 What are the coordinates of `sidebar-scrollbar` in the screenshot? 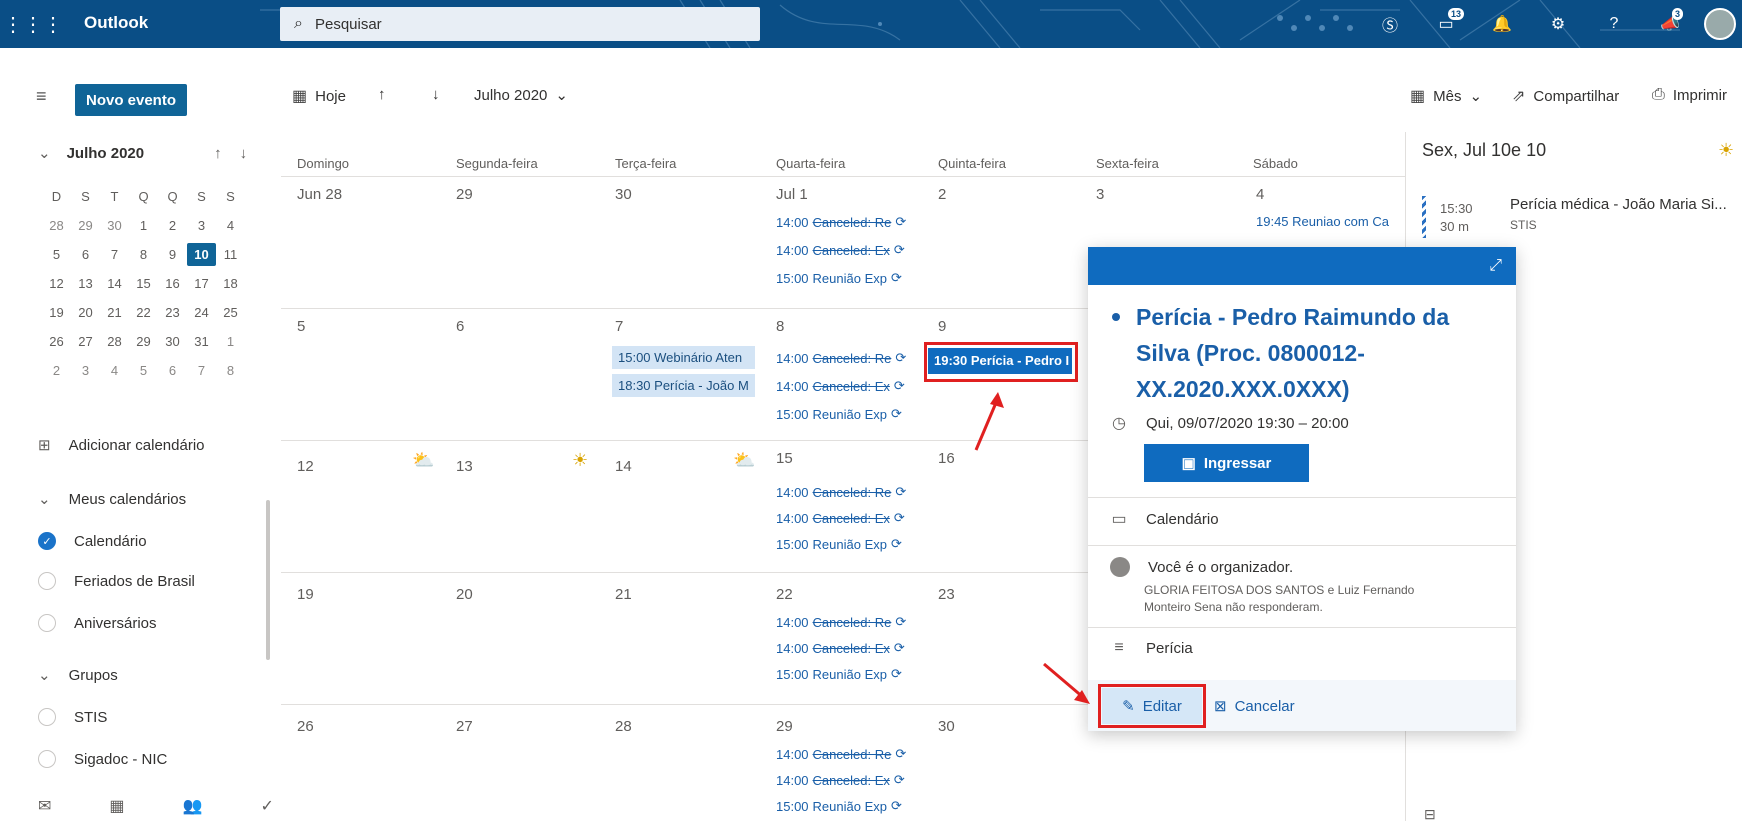 It's located at (268, 580).